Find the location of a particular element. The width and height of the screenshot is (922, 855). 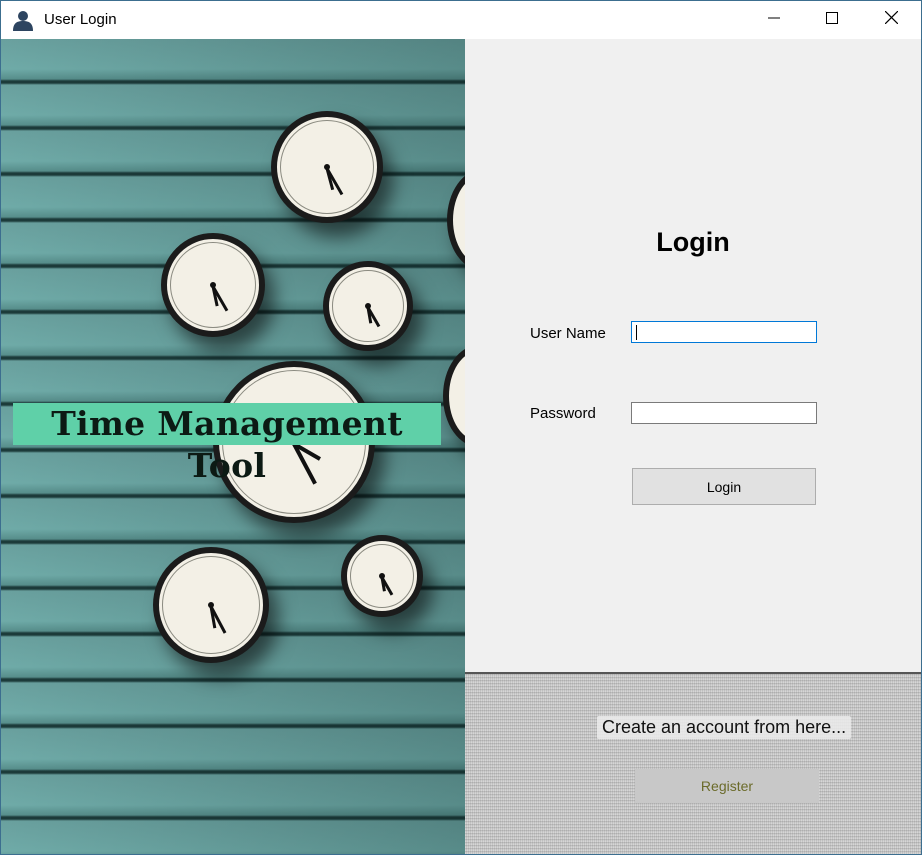

minimize-button is located at coordinates (774, 20).